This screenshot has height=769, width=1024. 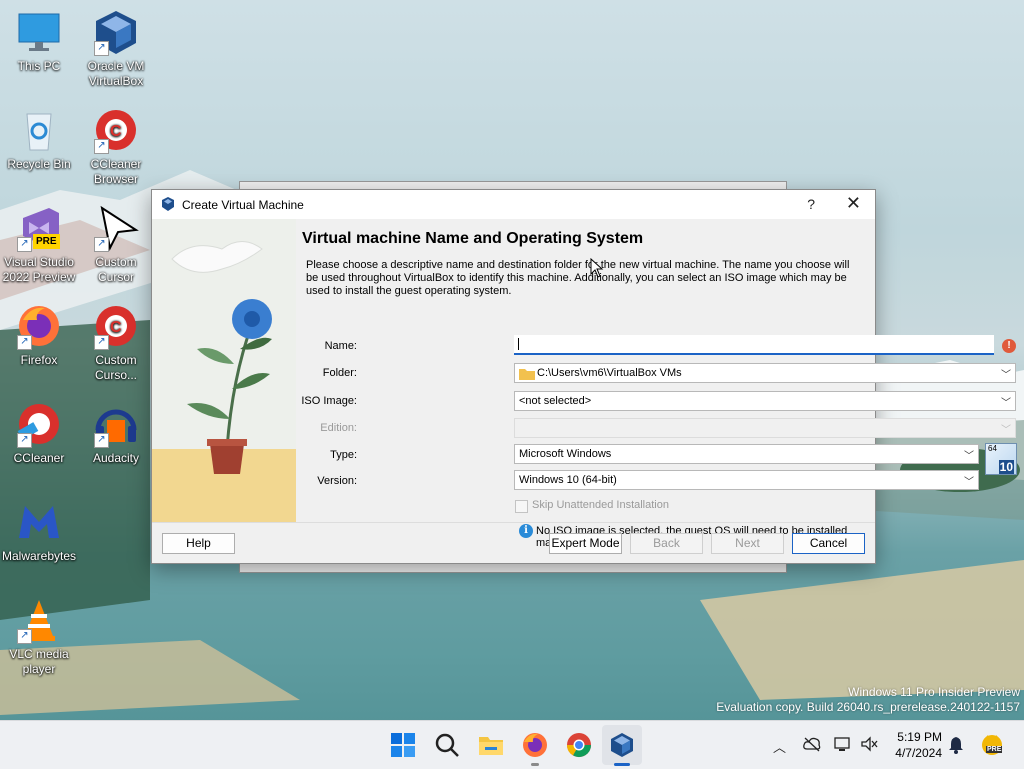 I want to click on search-icon, so click(x=447, y=745).